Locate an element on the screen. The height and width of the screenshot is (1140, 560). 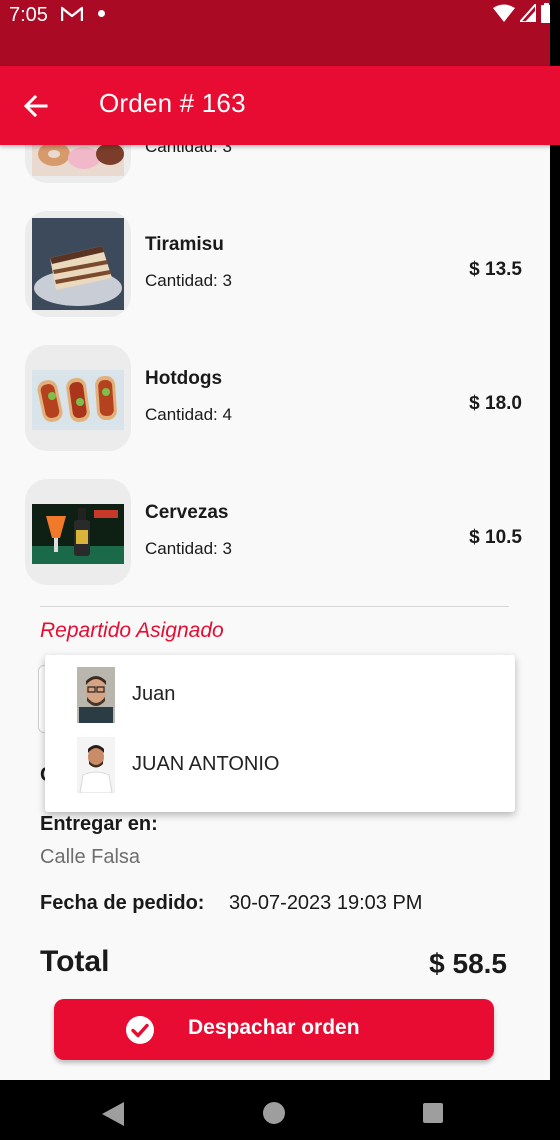
order-date-value: 30-07-2023 19:03 PM is located at coordinates (326, 903).